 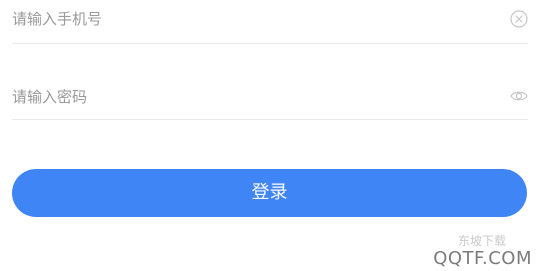 I want to click on watermark-logo: QQTF.COM, so click(x=482, y=258).